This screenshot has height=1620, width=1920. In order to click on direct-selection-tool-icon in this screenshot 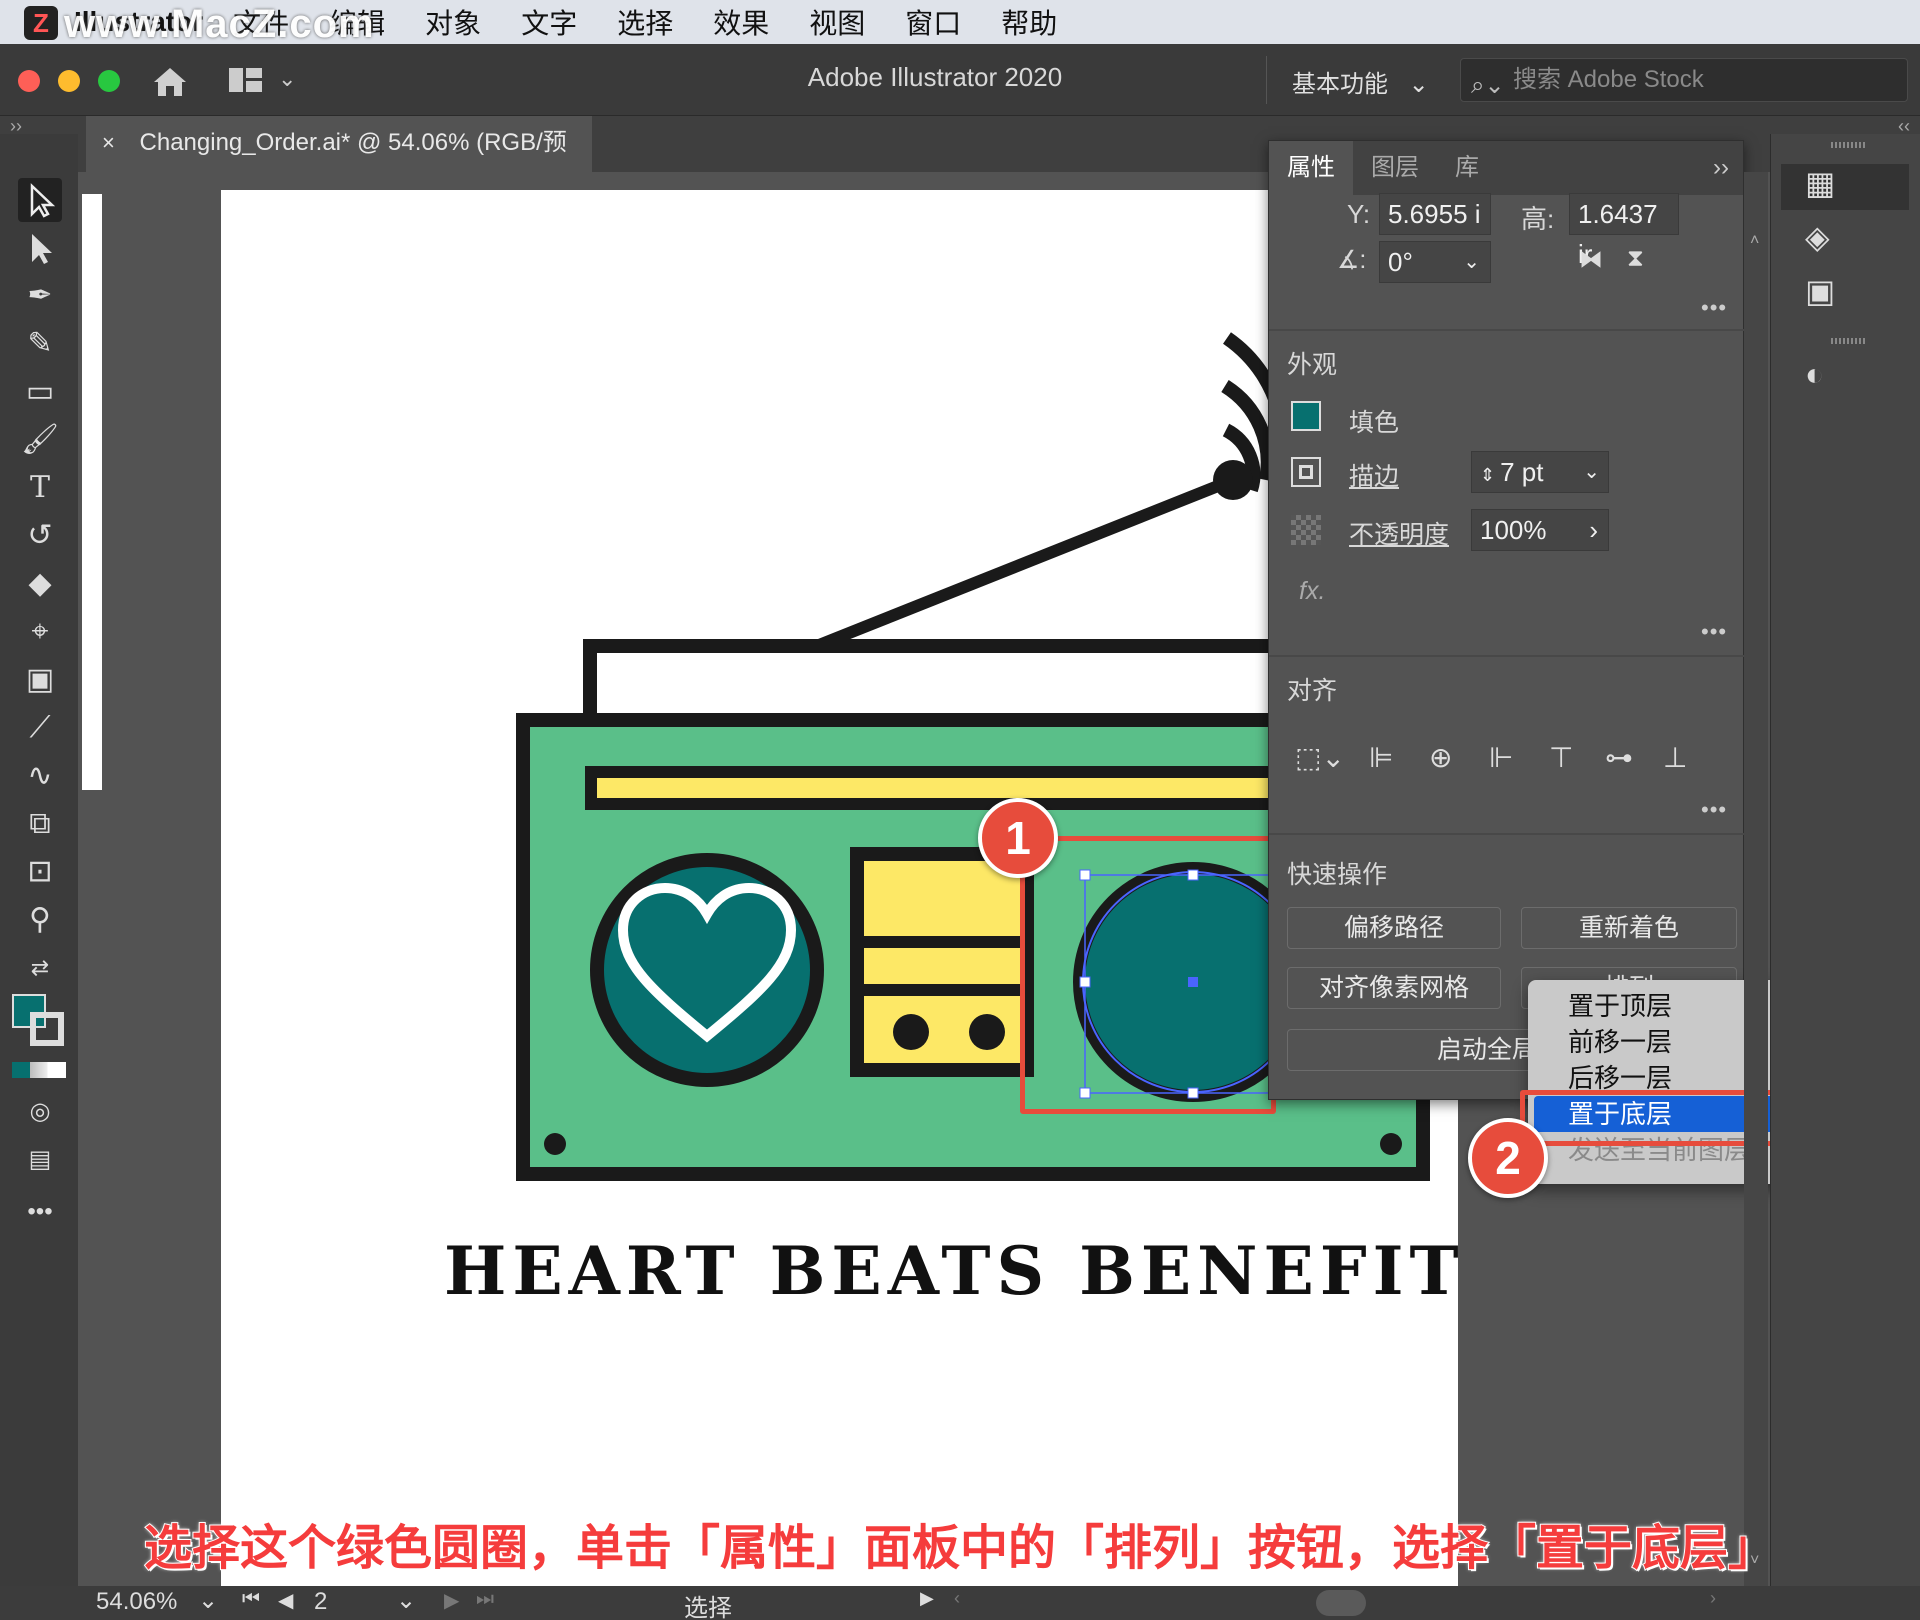, I will do `click(40, 248)`.